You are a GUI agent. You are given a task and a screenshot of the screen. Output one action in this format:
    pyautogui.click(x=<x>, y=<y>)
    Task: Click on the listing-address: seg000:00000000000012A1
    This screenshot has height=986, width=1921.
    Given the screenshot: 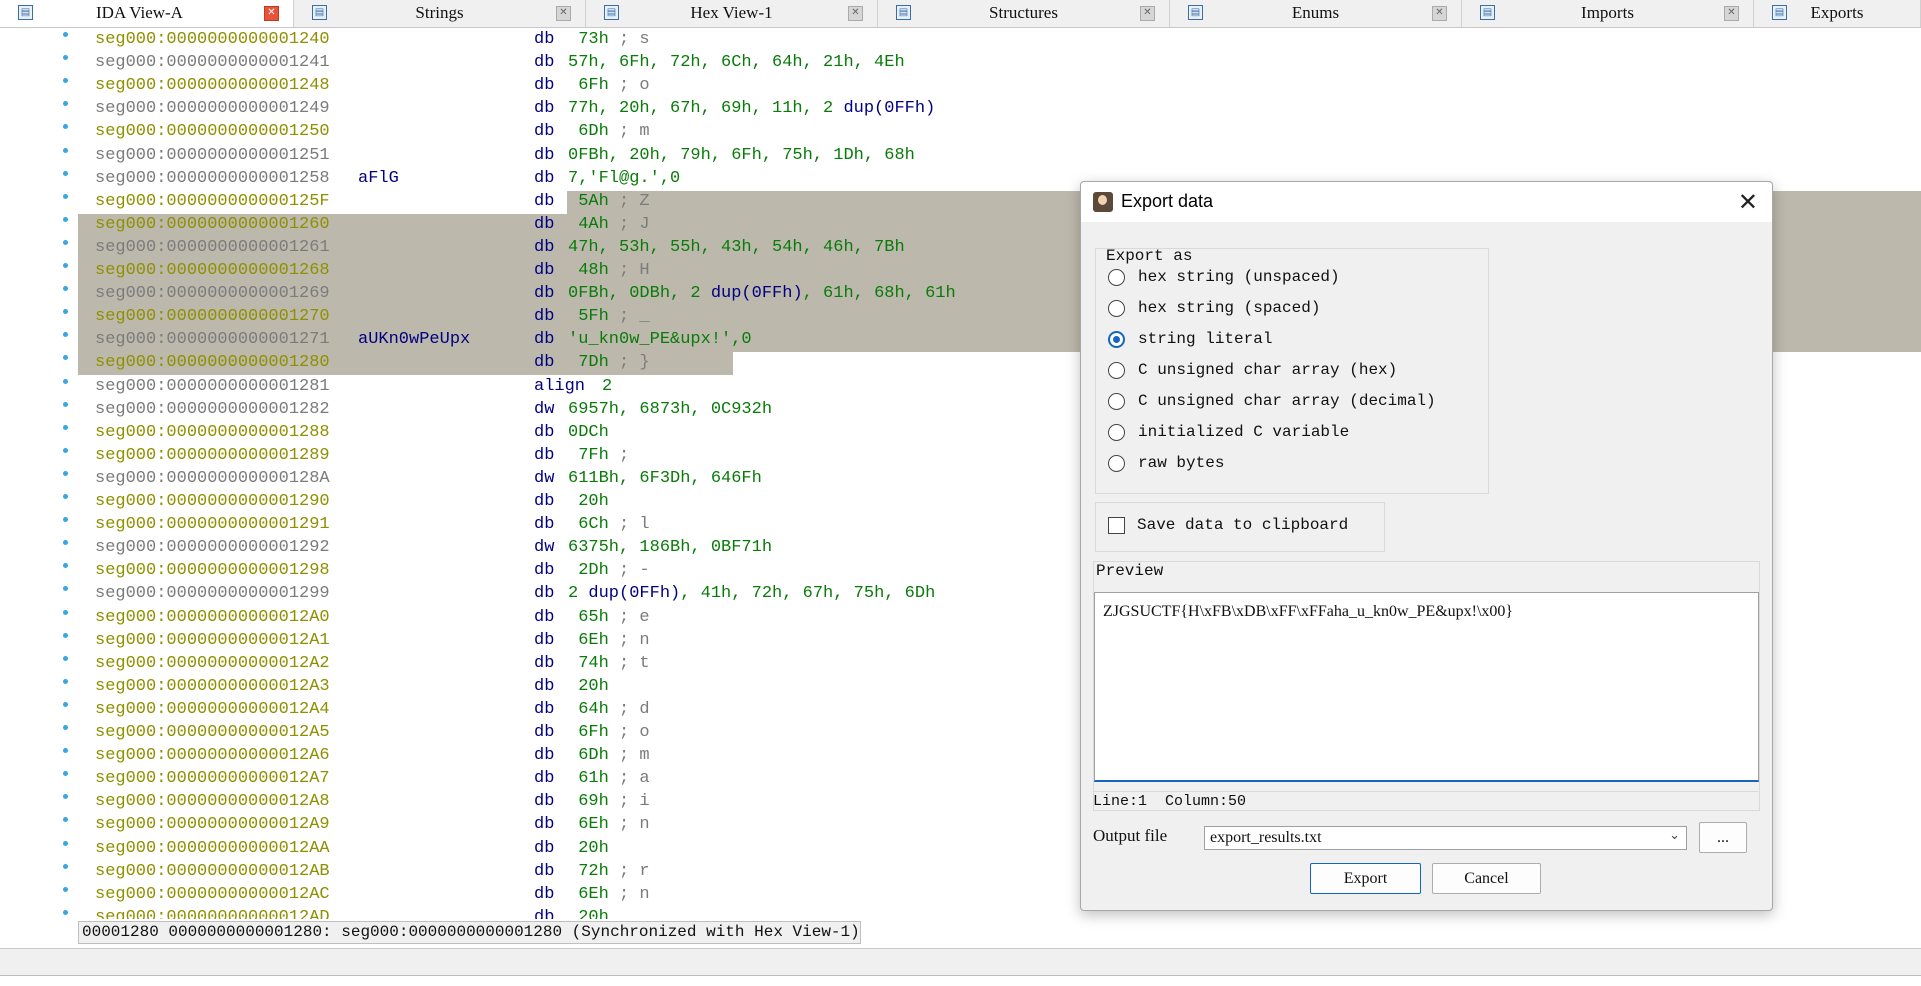 What is the action you would take?
    pyautogui.click(x=212, y=640)
    